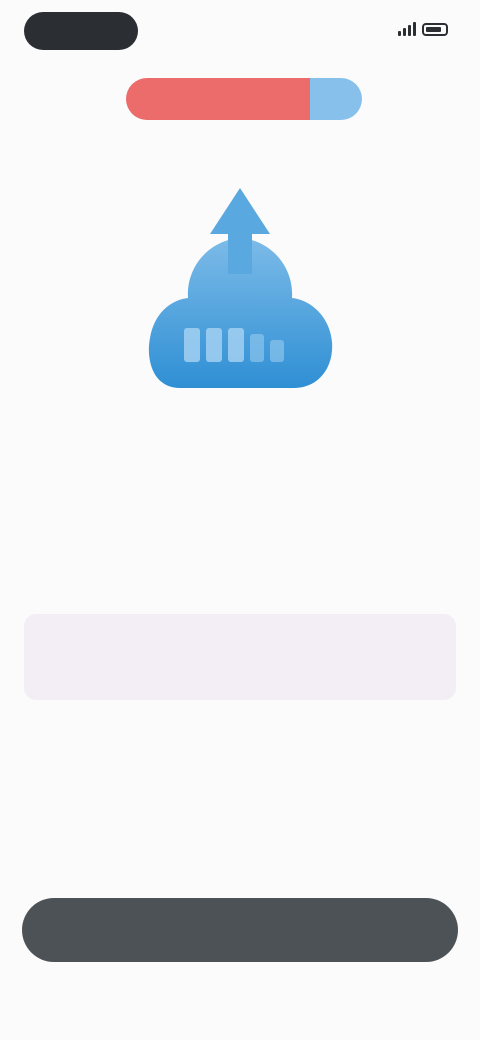 The height and width of the screenshot is (1040, 480). What do you see at coordinates (336, 99) in the screenshot?
I see `brand-badge` at bounding box center [336, 99].